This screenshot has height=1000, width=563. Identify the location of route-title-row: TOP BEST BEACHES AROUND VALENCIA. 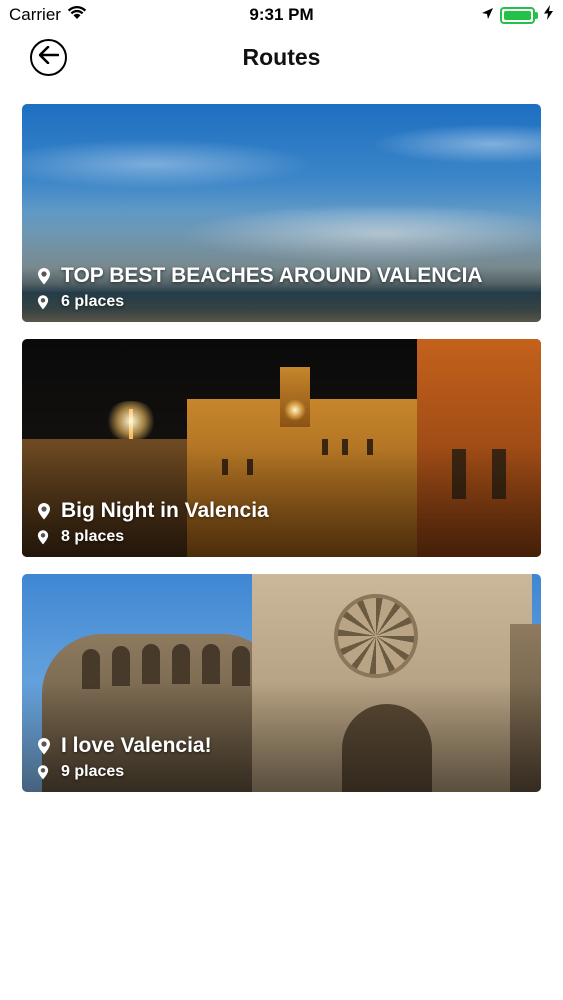
(260, 276).